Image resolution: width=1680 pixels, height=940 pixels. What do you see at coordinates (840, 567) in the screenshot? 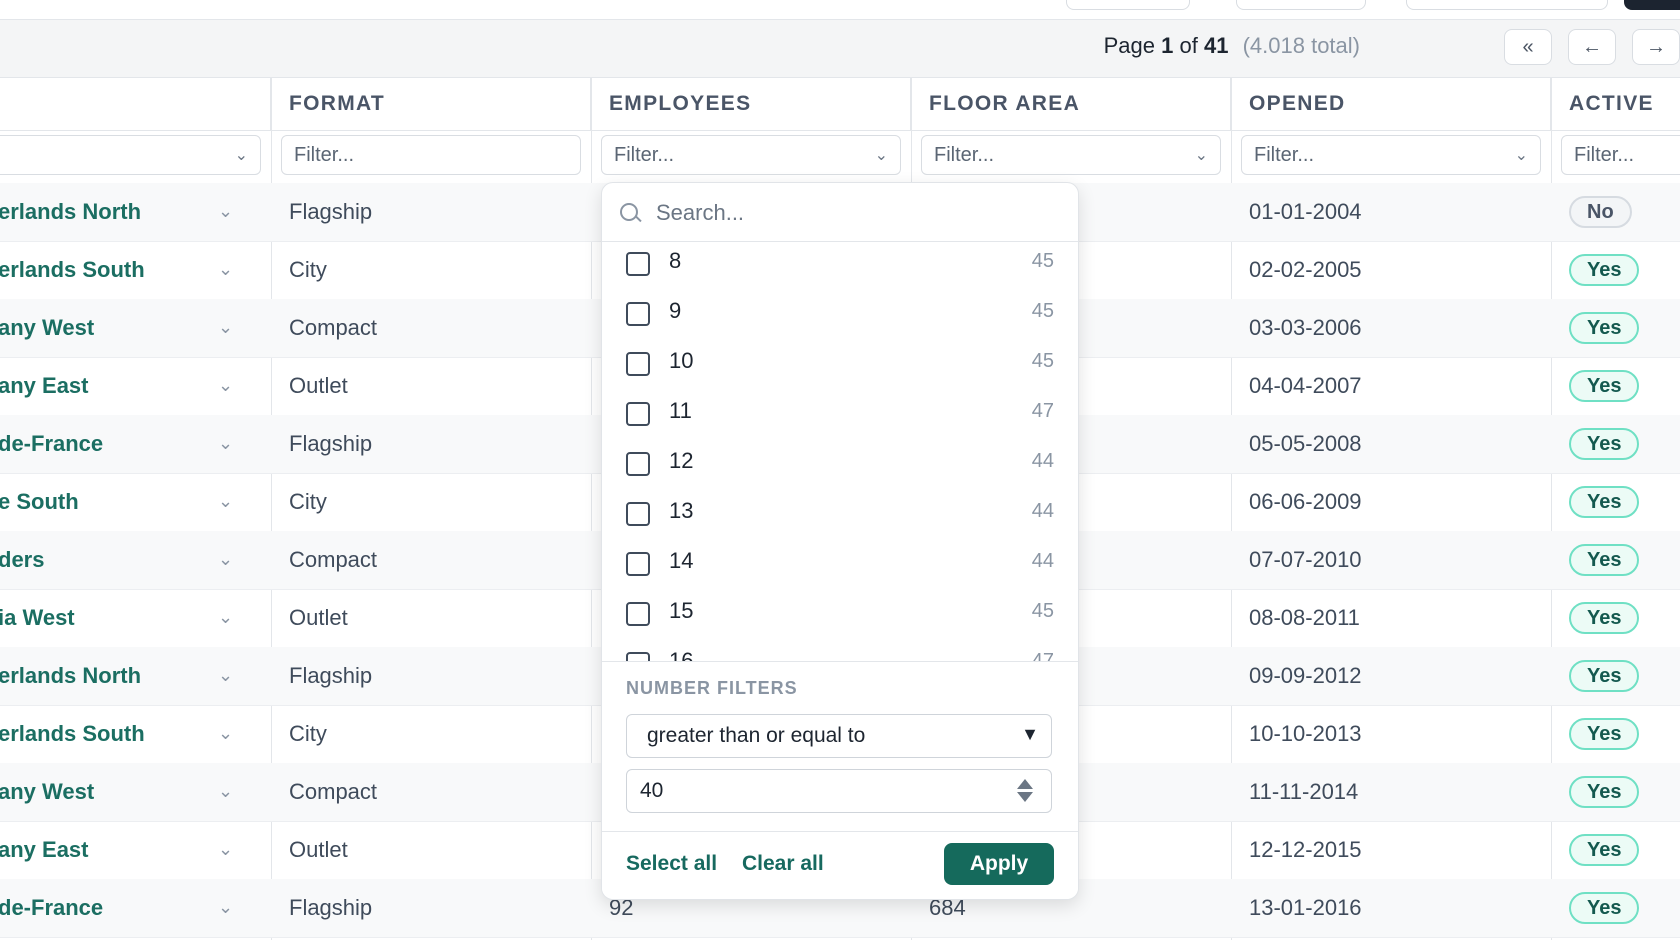
I see `value-option: 14 44` at bounding box center [840, 567].